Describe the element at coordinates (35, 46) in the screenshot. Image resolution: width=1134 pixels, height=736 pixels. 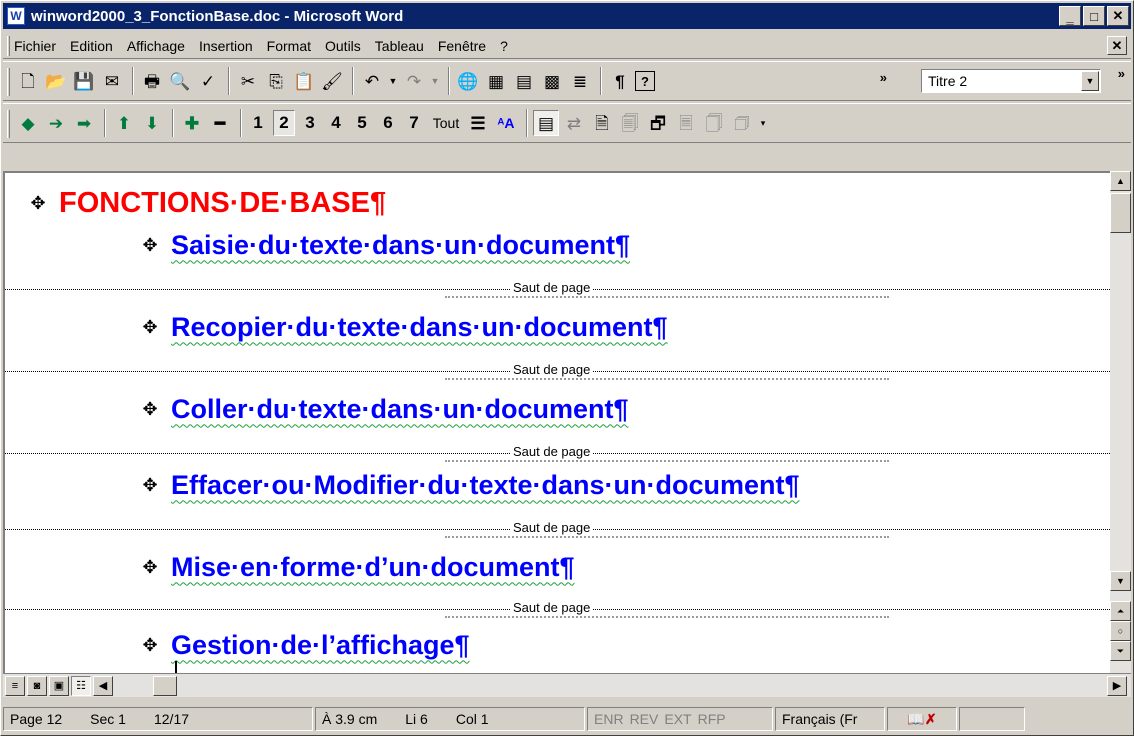
I see `menu-fichier: Fichier` at that location.